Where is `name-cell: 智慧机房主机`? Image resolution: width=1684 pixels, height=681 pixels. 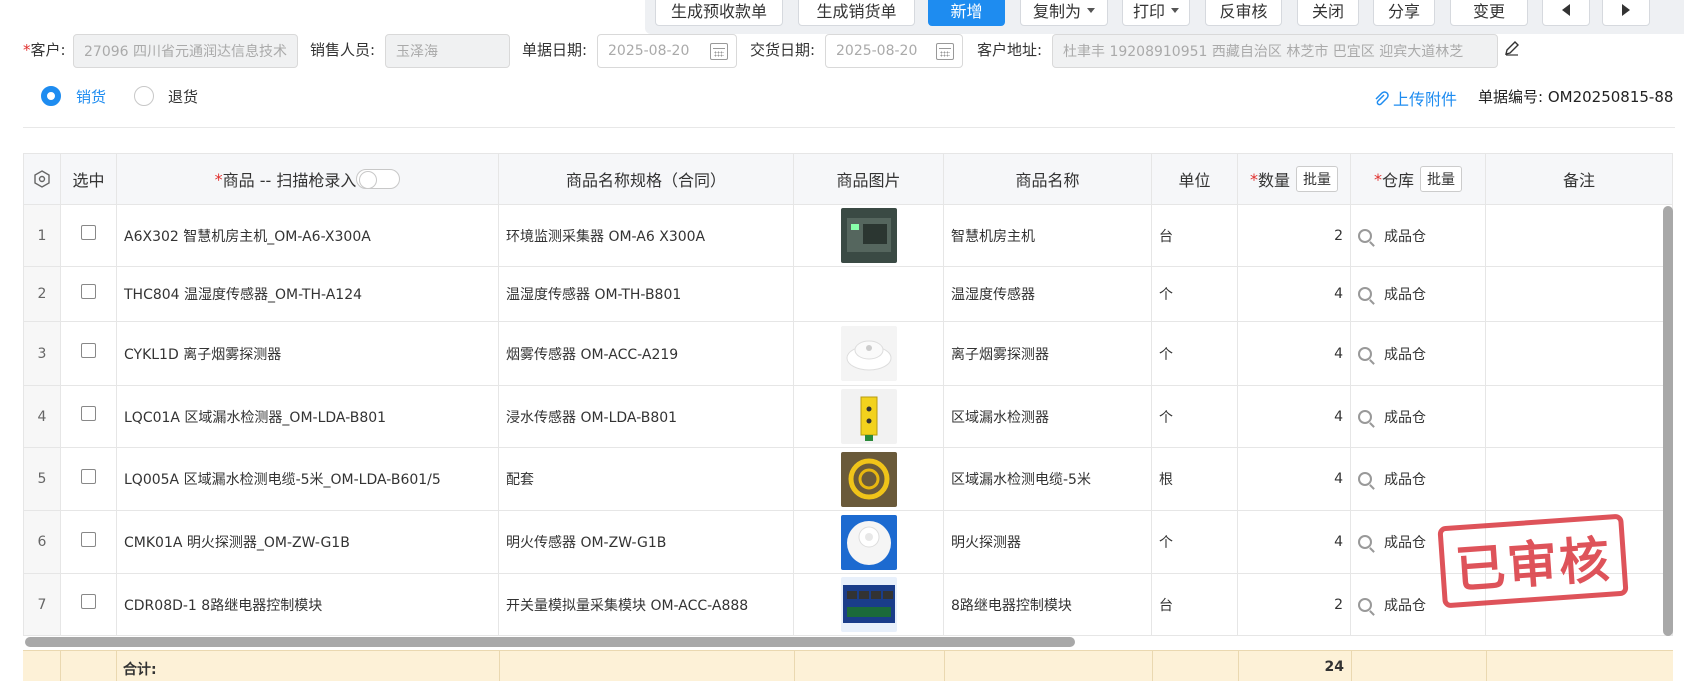
name-cell: 智慧机房主机 is located at coordinates (1048, 235).